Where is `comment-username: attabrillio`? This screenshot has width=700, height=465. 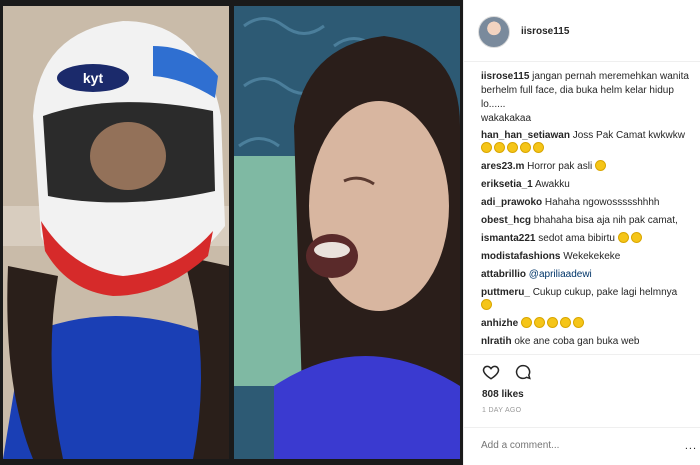 comment-username: attabrillio is located at coordinates (503, 274).